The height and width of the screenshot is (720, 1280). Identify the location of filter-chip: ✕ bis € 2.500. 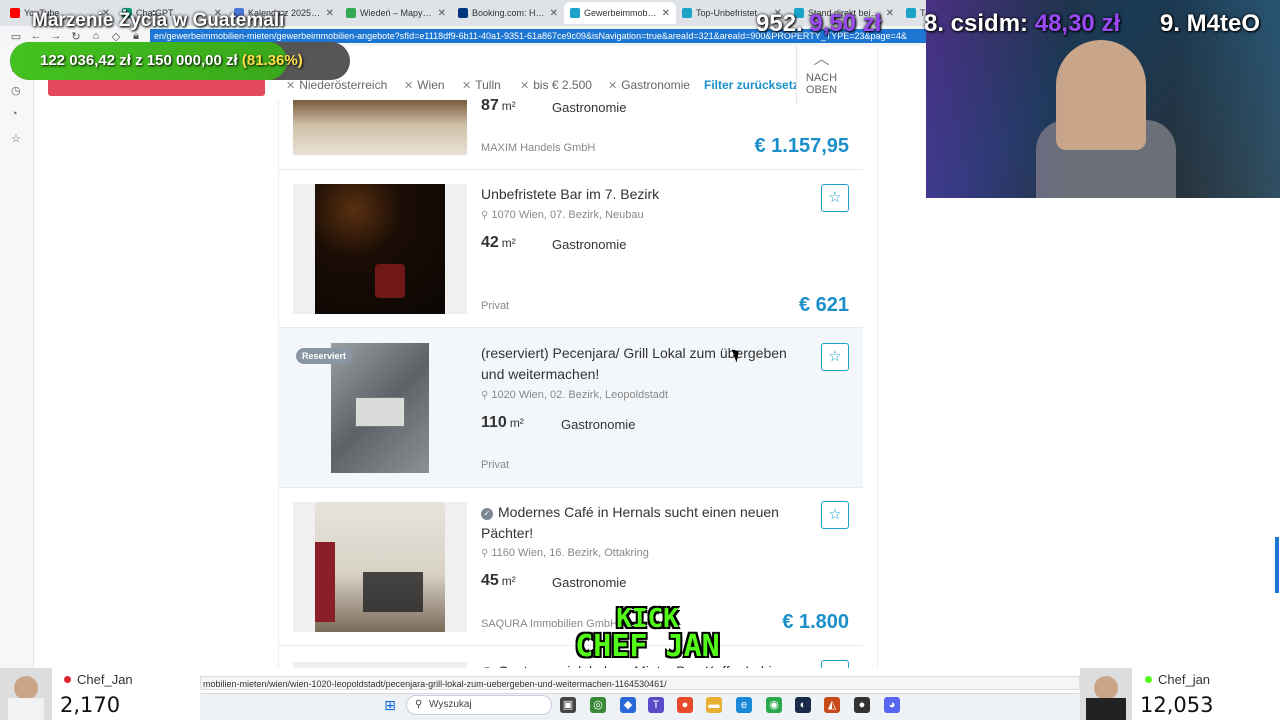
(556, 85).